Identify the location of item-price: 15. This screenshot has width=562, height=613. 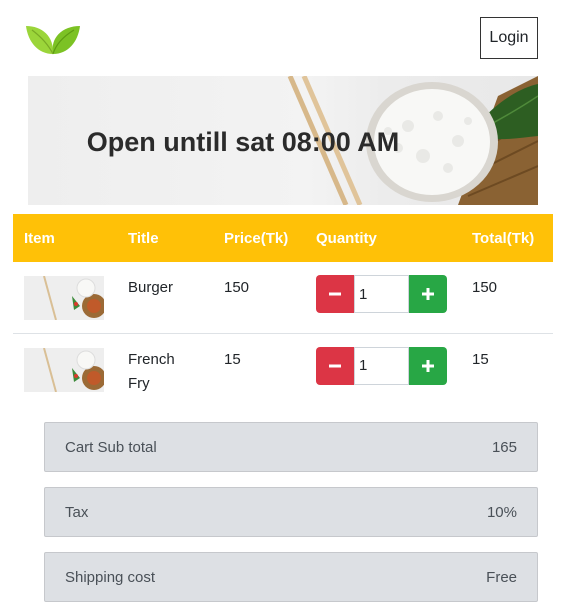
(232, 359).